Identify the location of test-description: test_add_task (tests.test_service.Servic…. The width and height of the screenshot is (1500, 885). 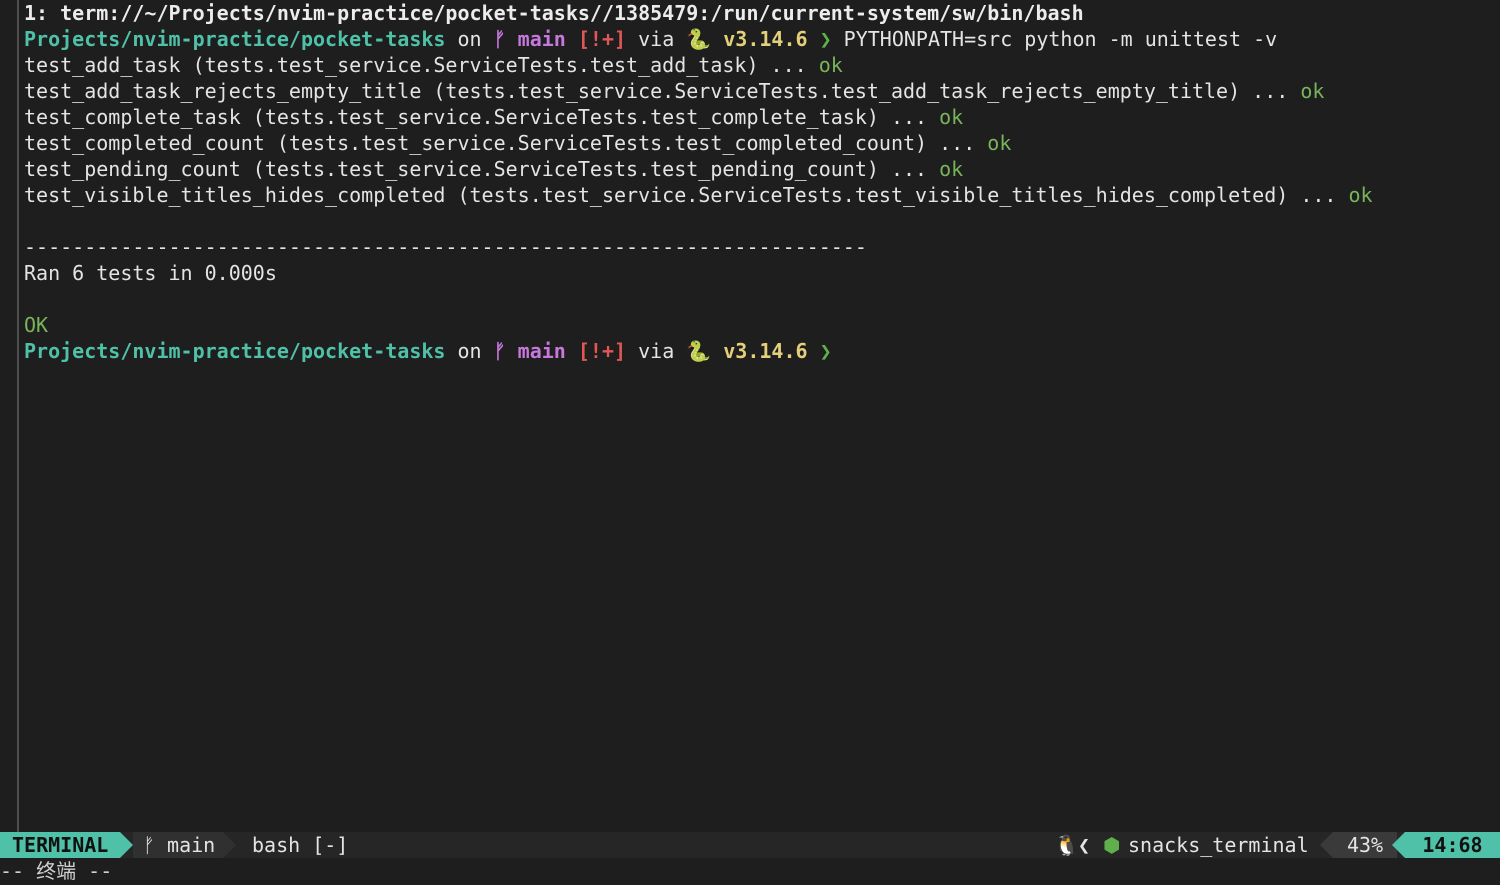
(421, 65).